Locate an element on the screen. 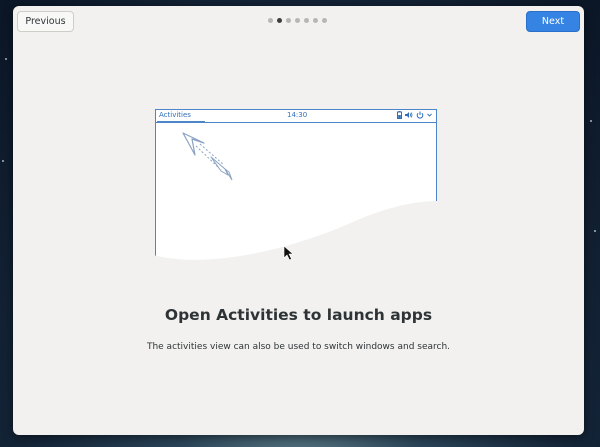  header-bar: Previous Next is located at coordinates (298, 21).